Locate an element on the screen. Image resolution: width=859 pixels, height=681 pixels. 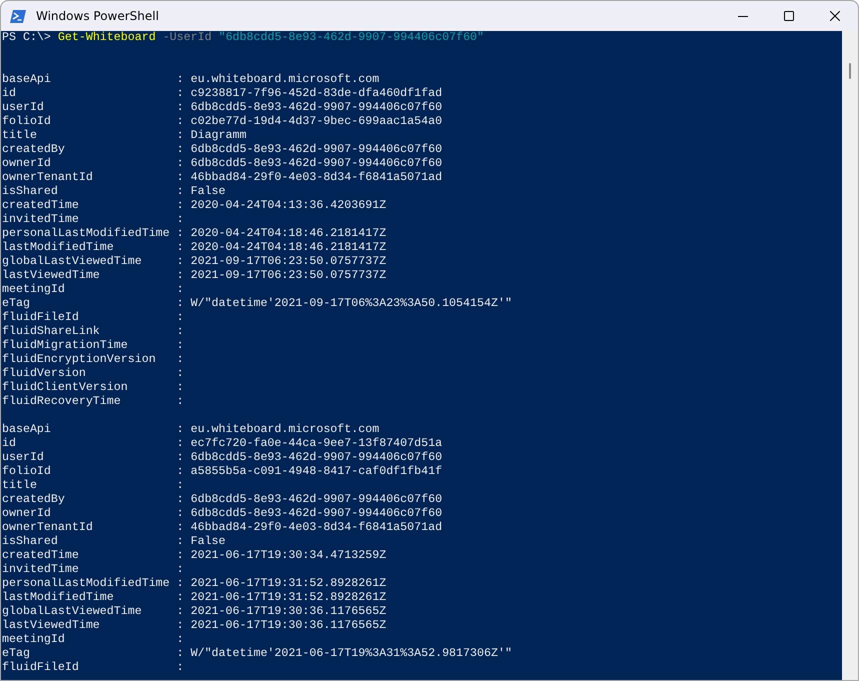
scrollbar-thumb is located at coordinates (850, 71).